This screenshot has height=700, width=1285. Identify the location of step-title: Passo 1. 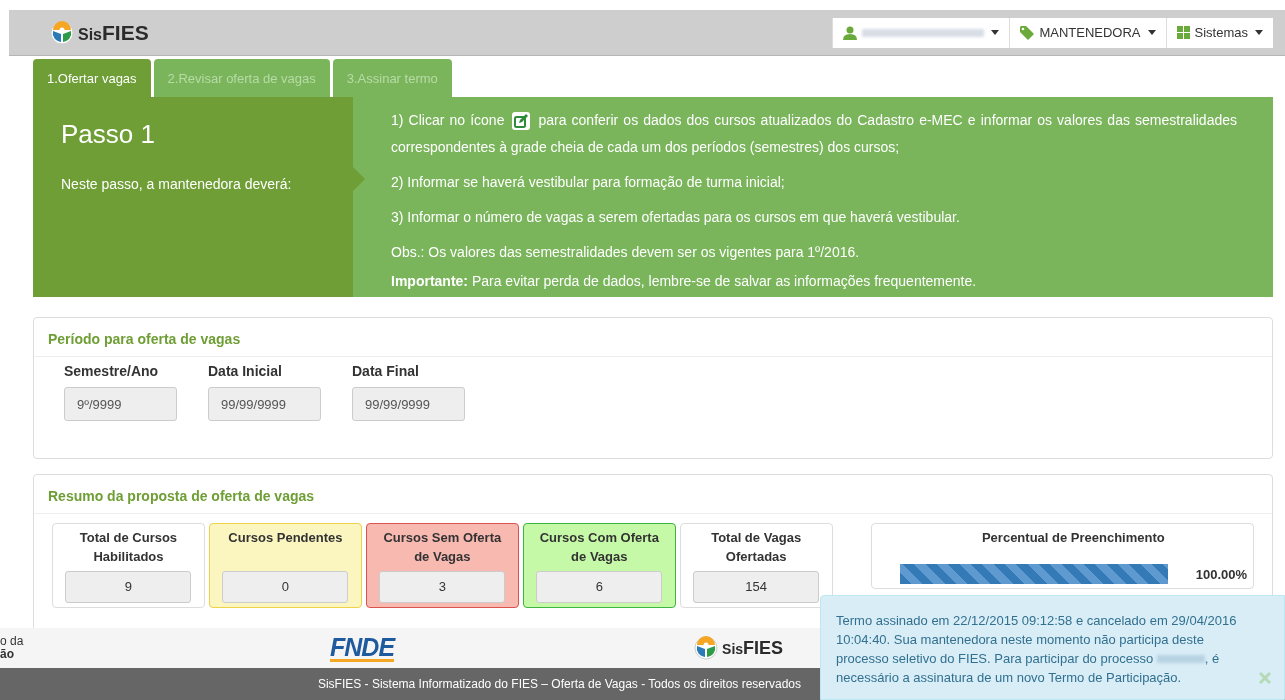
(108, 134).